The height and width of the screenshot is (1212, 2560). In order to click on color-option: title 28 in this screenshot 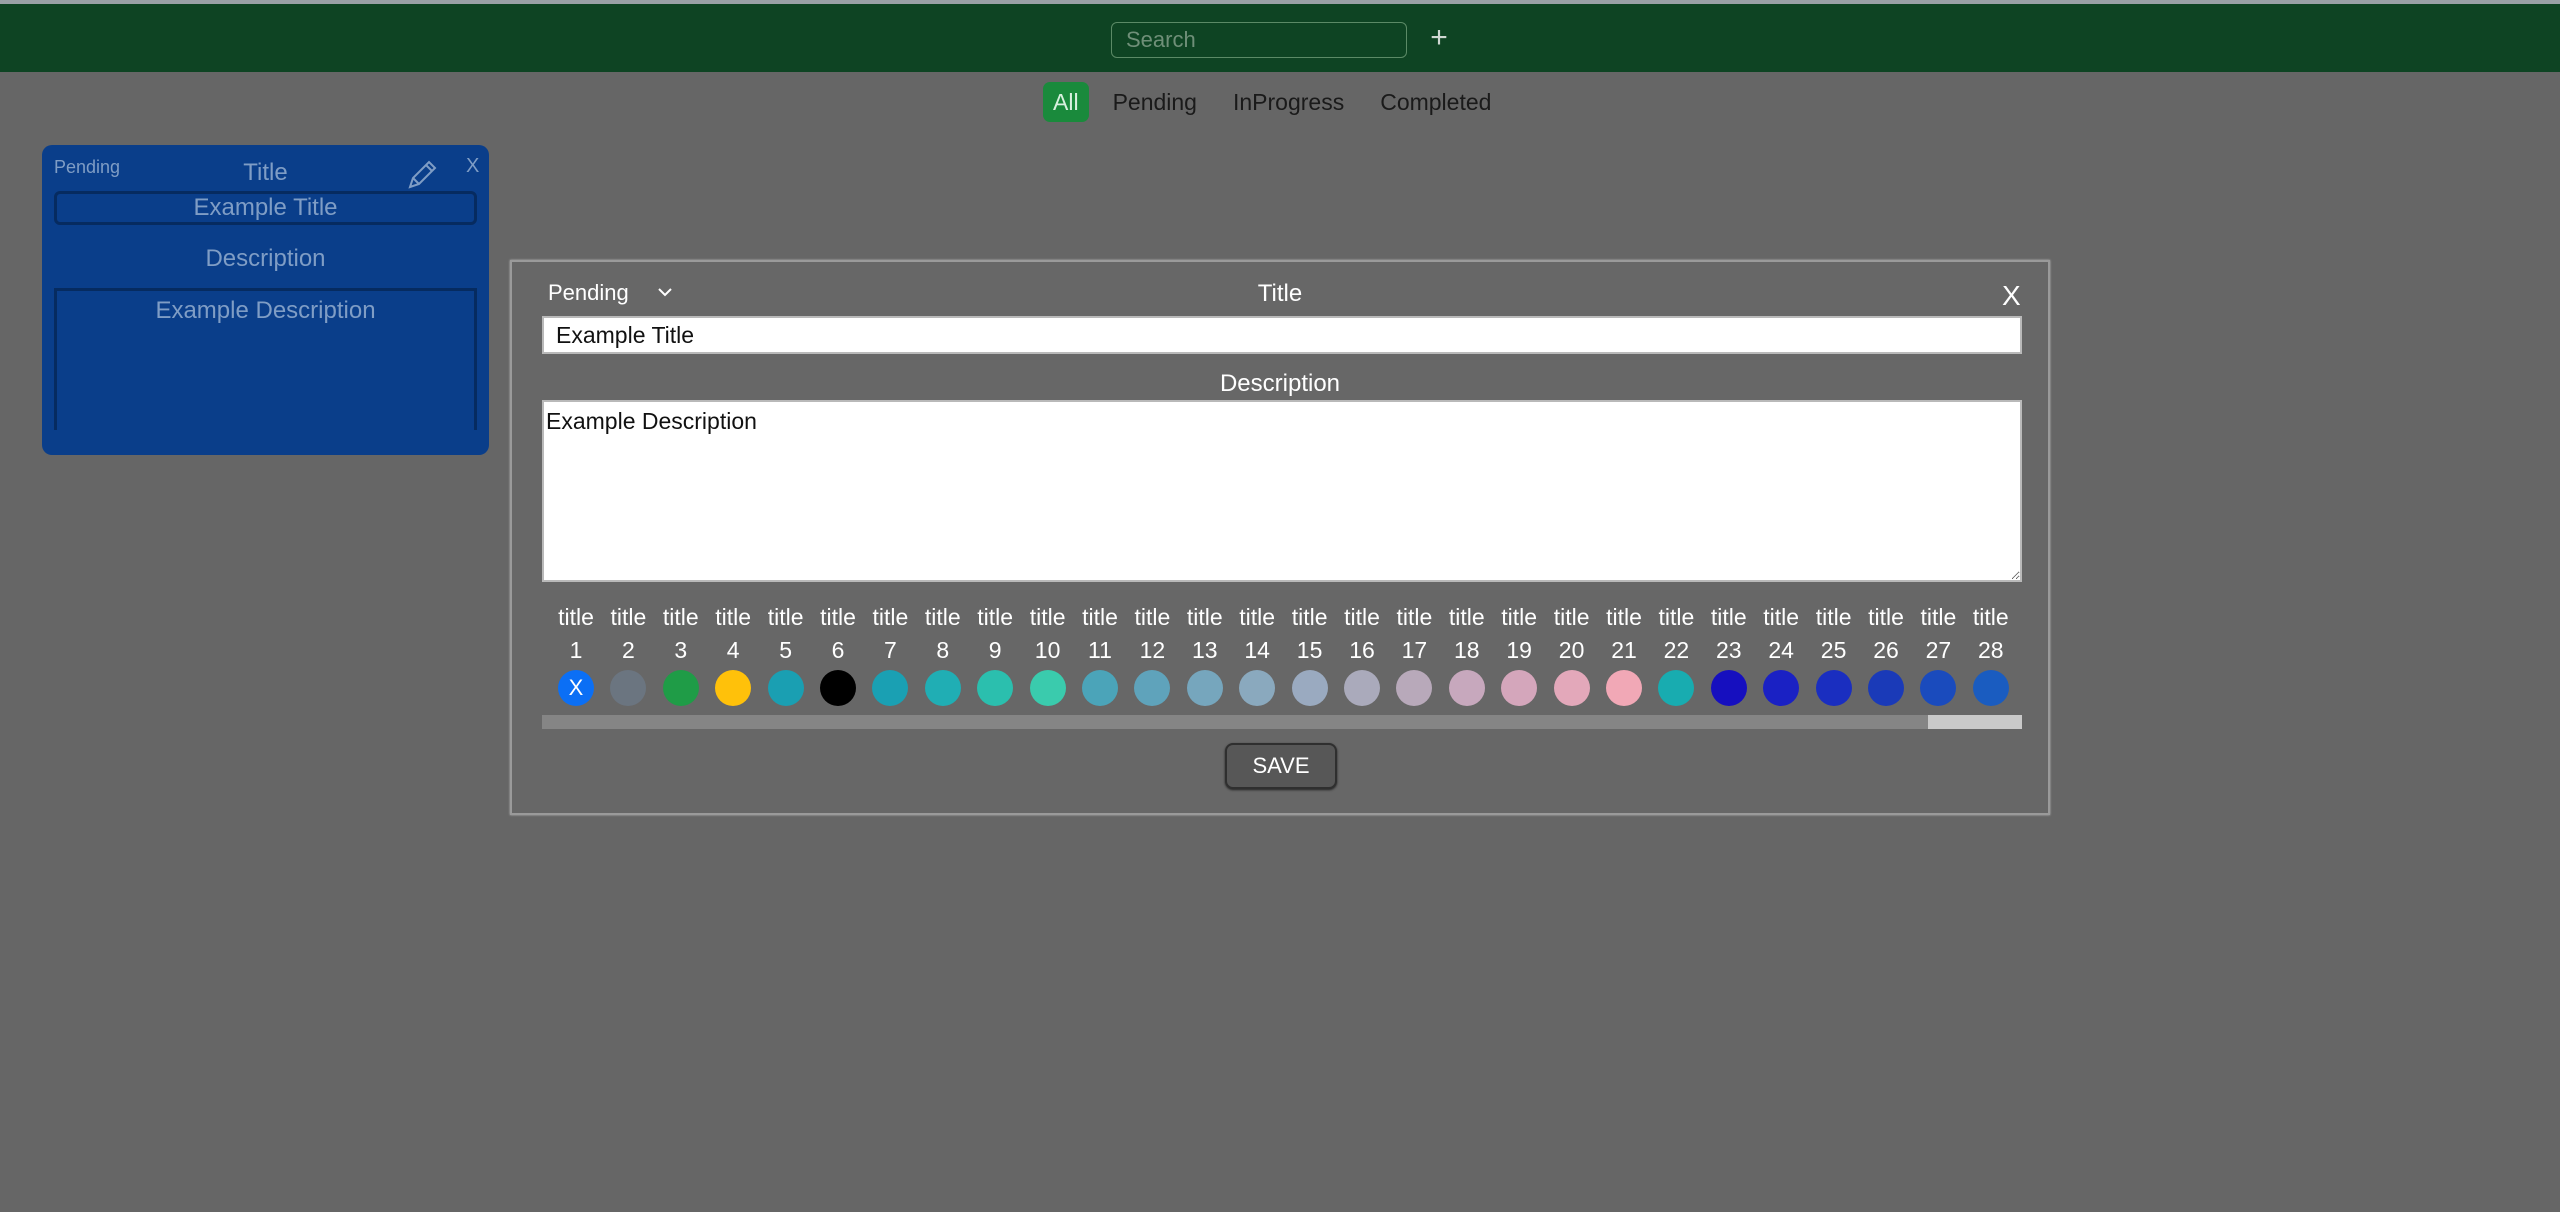, I will do `click(1991, 654)`.